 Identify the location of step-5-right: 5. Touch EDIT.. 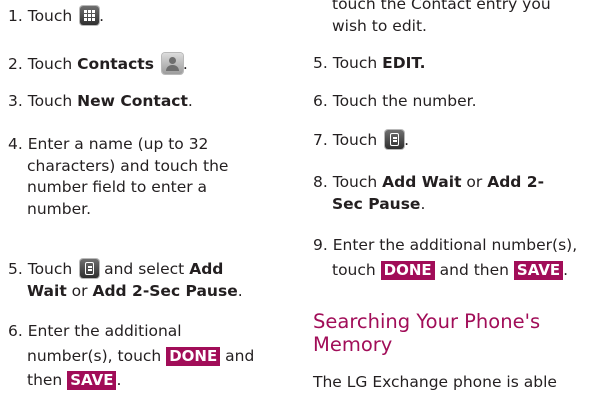
(369, 63).